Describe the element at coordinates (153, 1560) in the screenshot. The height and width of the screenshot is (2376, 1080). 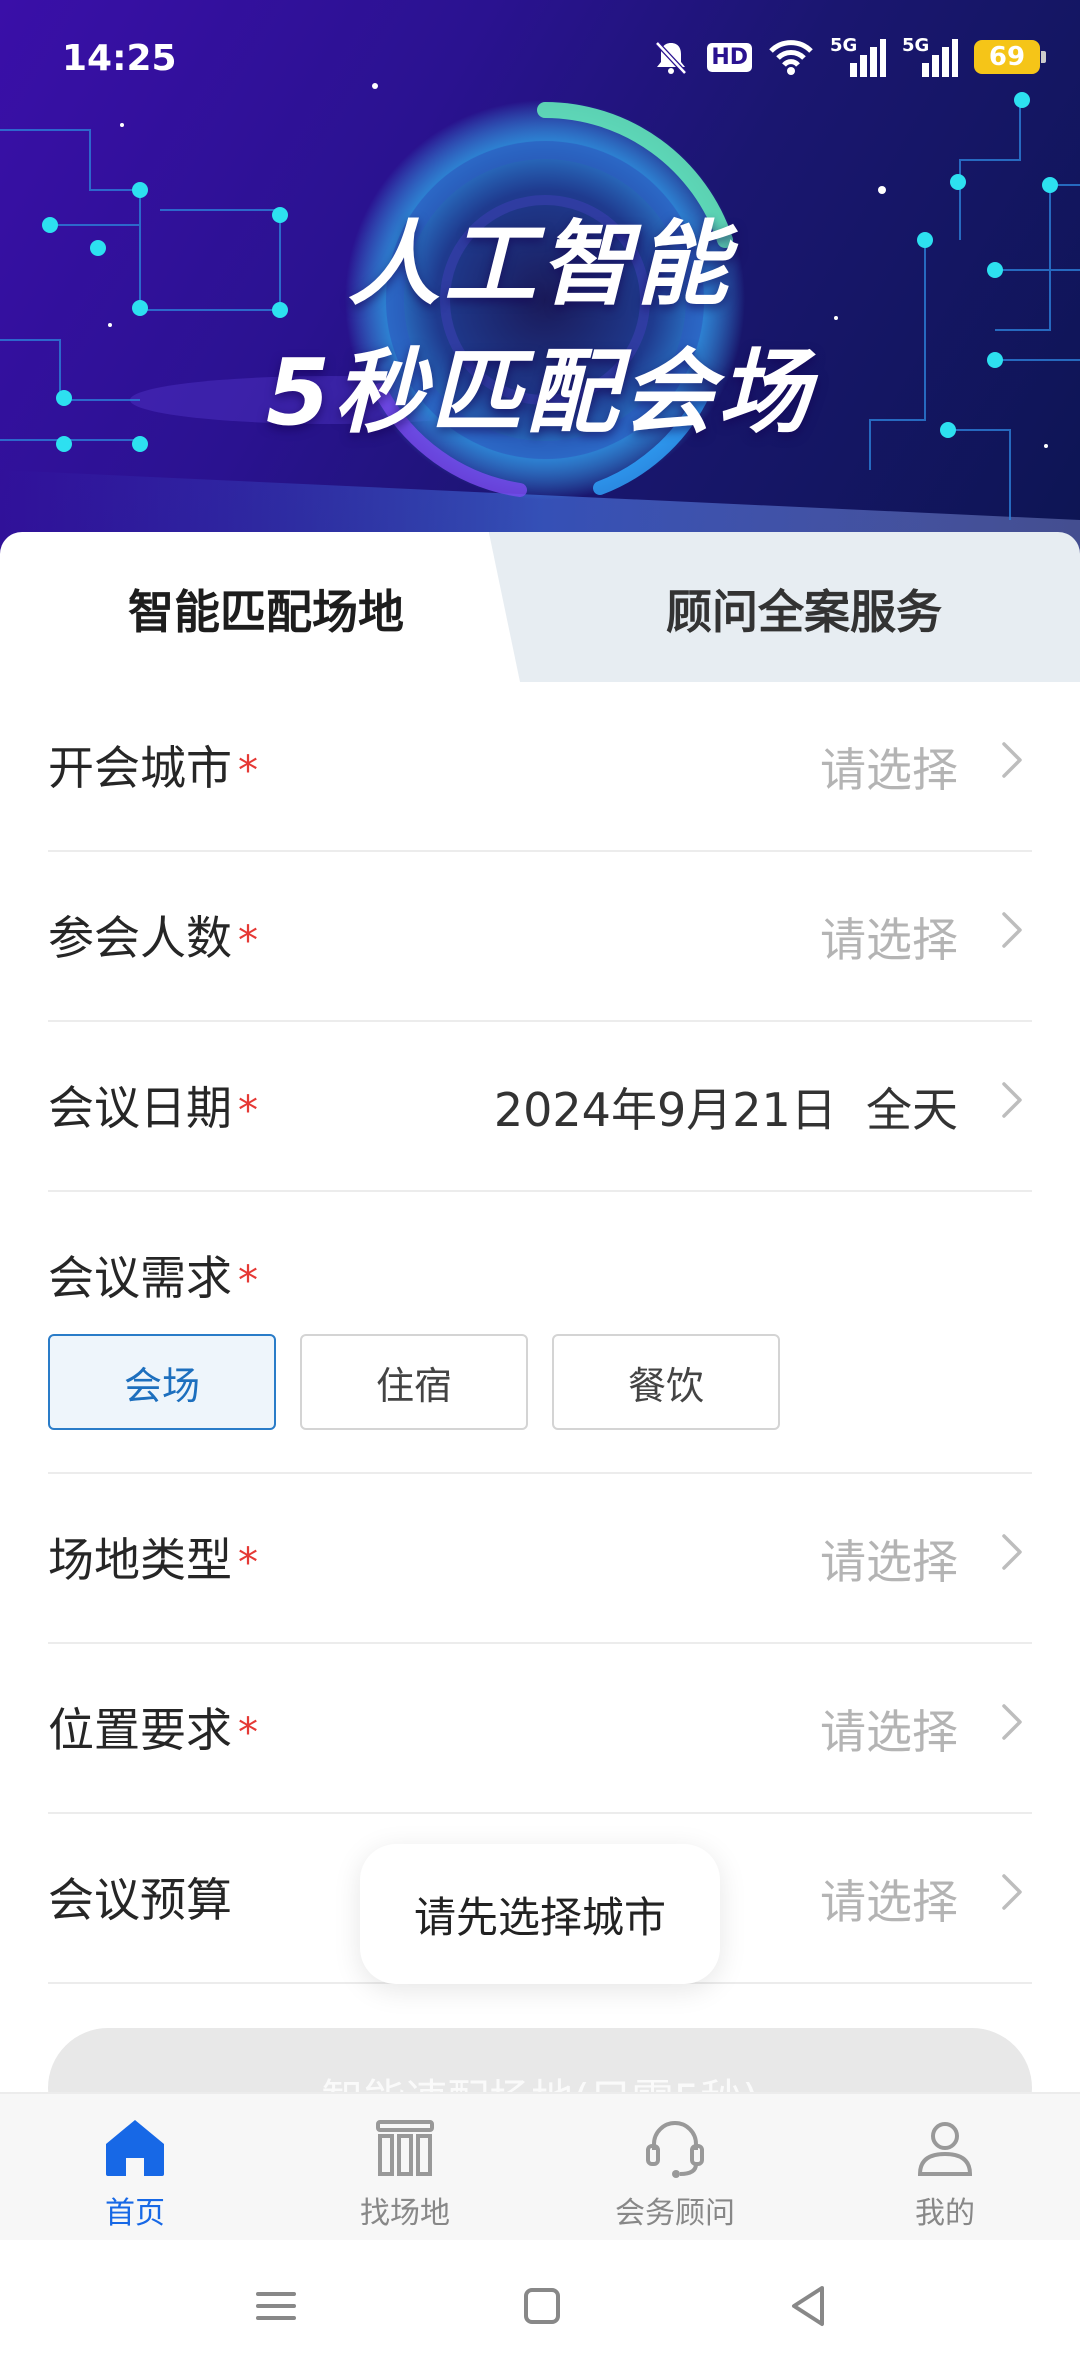
I see `venue-type-label: 场地类型 *` at that location.